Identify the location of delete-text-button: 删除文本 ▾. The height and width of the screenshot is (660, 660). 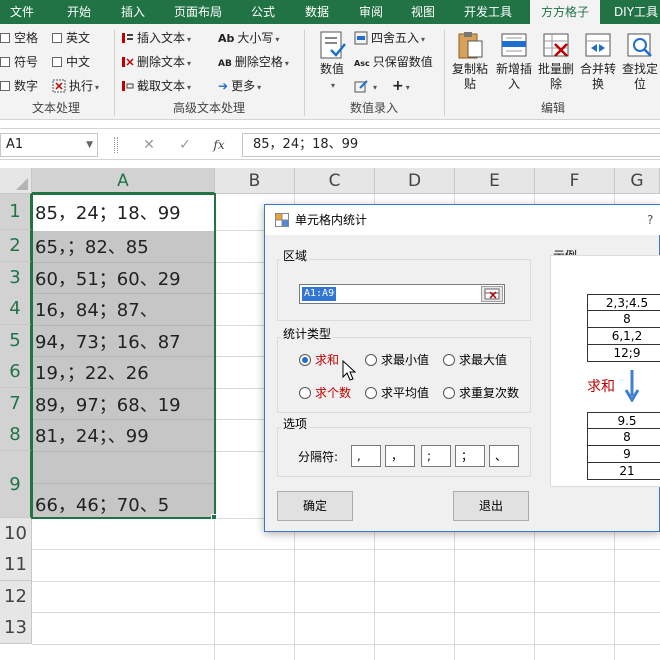
(155, 62).